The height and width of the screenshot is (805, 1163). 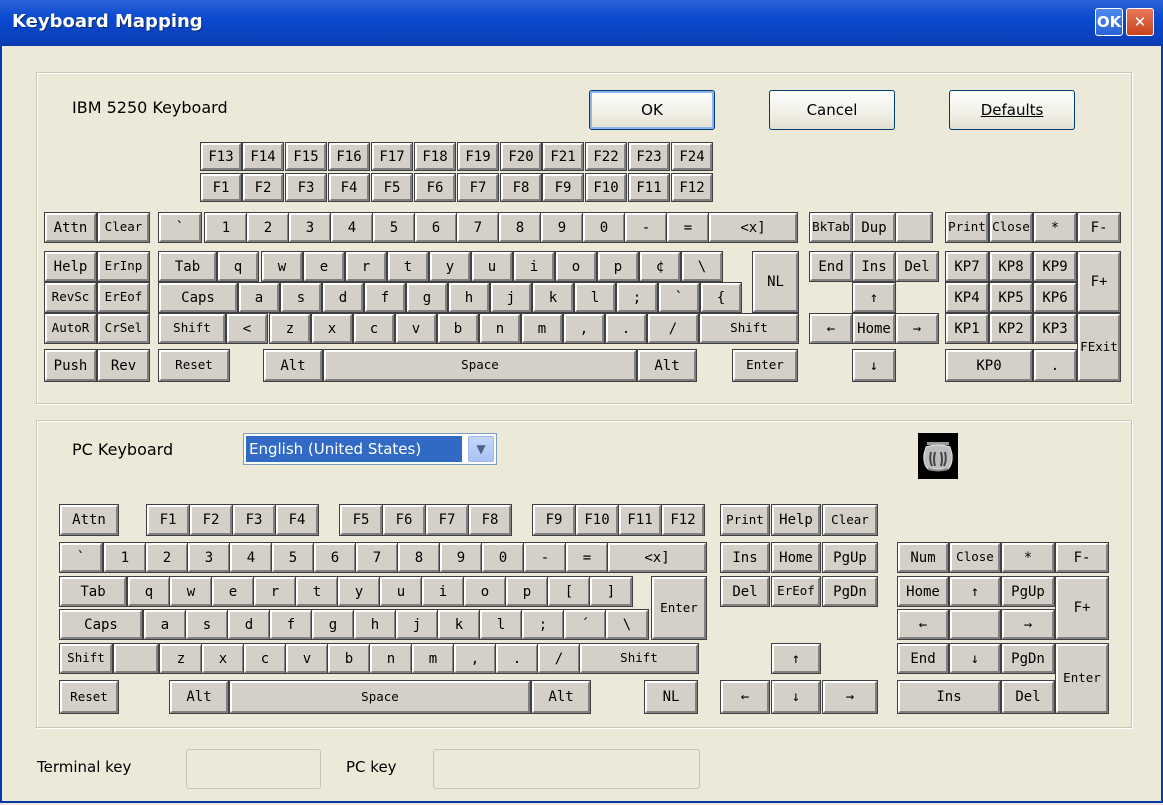 What do you see at coordinates (673, 328) in the screenshot?
I see `terminal-key-blank: /` at bounding box center [673, 328].